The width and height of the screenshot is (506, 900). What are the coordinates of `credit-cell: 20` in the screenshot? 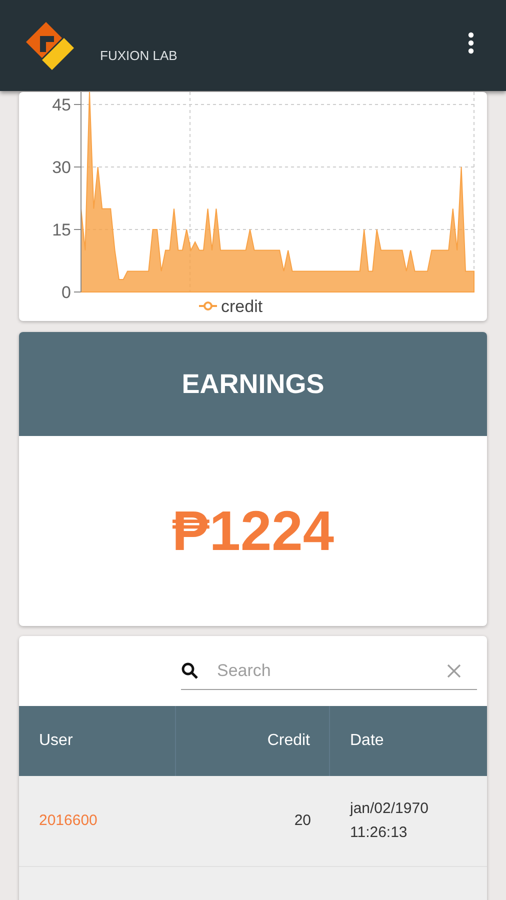 It's located at (302, 820).